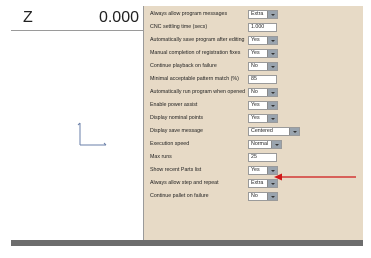 The width and height of the screenshot is (371, 258). Describe the element at coordinates (254, 79) in the screenshot. I see `input-value: 85` at that location.